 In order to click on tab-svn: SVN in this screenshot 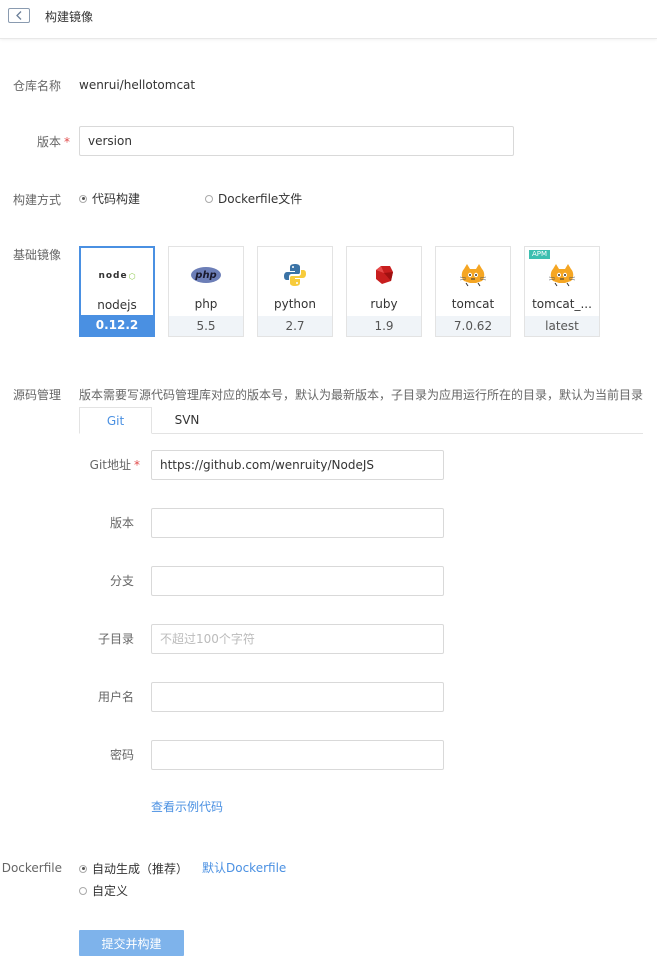, I will do `click(187, 420)`.